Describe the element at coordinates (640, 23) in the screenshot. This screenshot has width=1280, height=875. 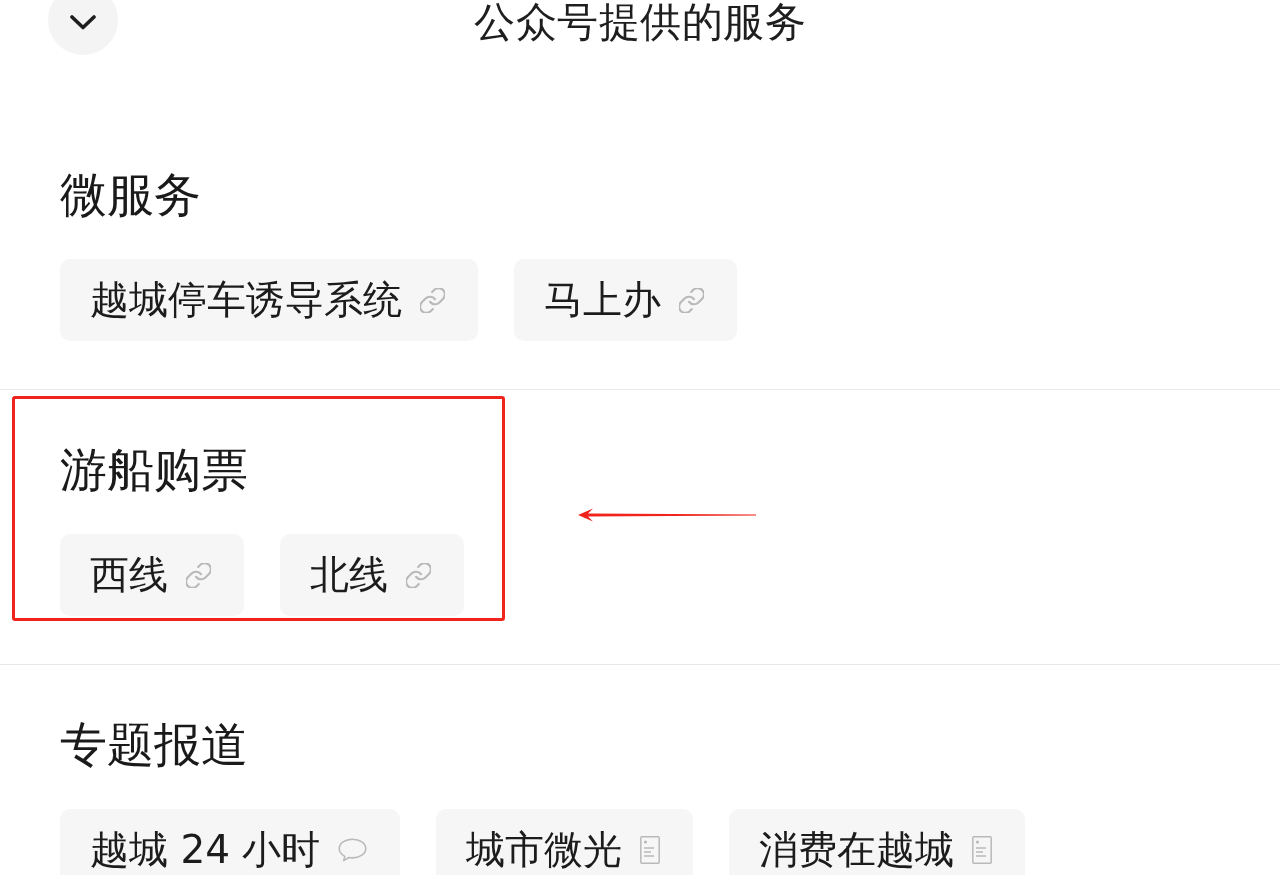
I see `page-title: 公众号提供的服务` at that location.